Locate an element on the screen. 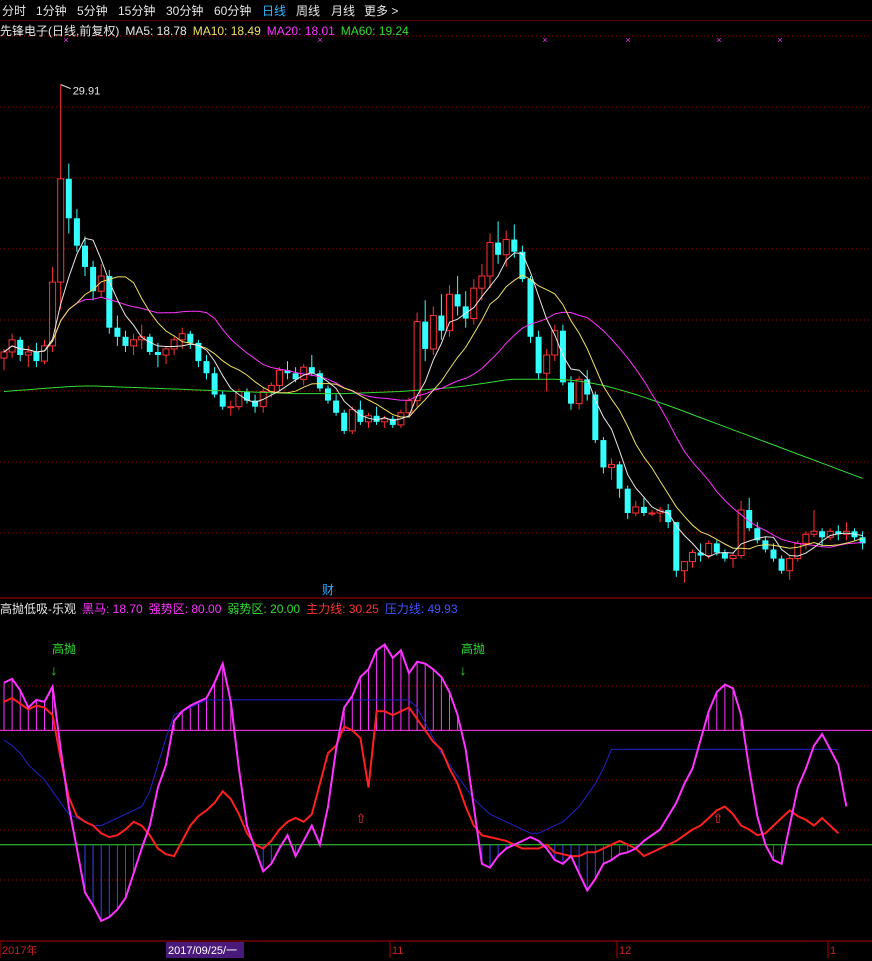 The width and height of the screenshot is (872, 961). zhuli-label: 主力线: 30.25 is located at coordinates (342, 609).